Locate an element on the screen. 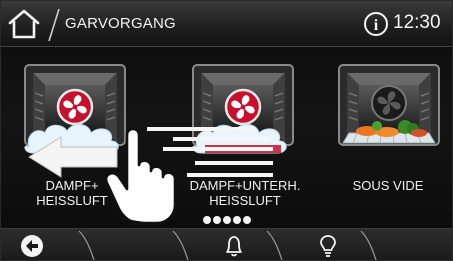 This screenshot has height=261, width=453. timer-button is located at coordinates (234, 246).